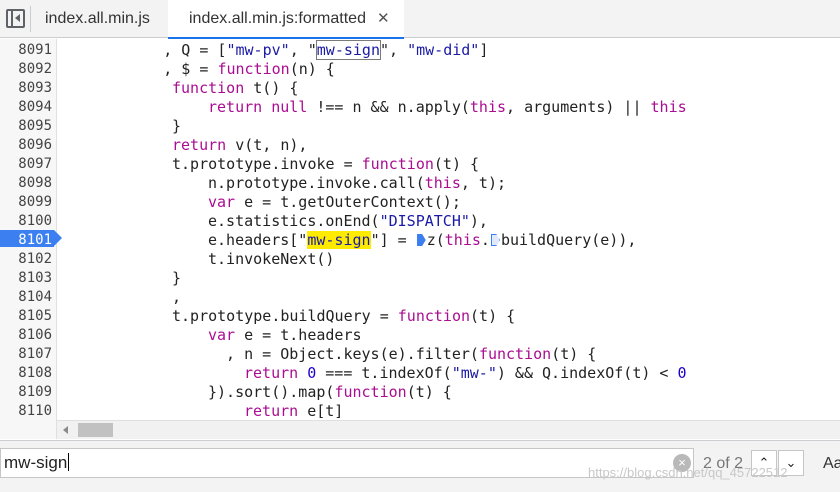 This screenshot has width=840, height=492. Describe the element at coordinates (177, 297) in the screenshot. I see `code-line: ,` at that location.